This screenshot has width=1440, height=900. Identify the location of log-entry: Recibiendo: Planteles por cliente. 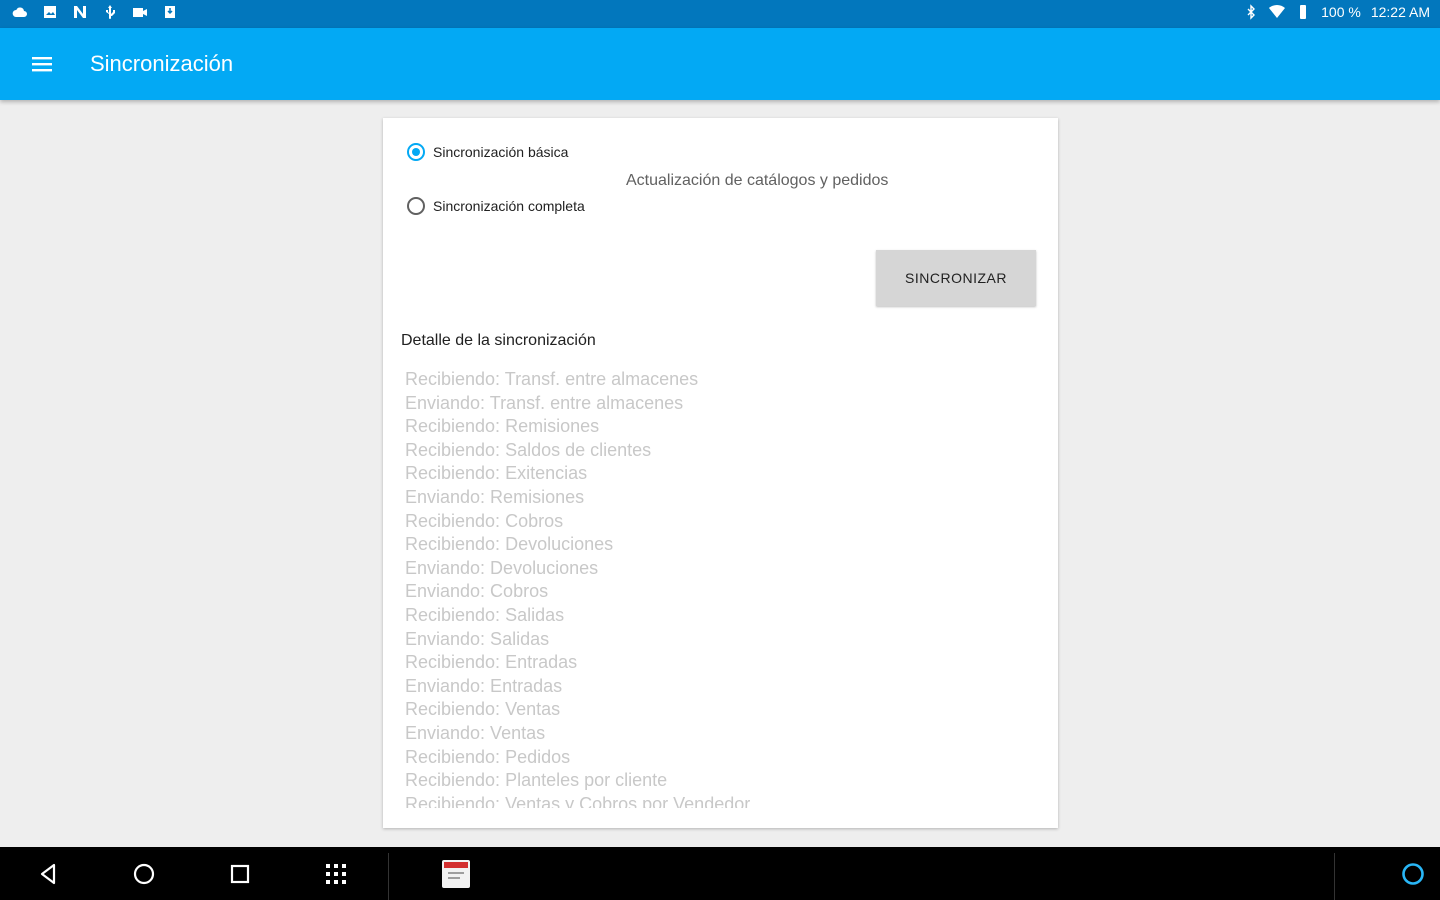
(536, 780).